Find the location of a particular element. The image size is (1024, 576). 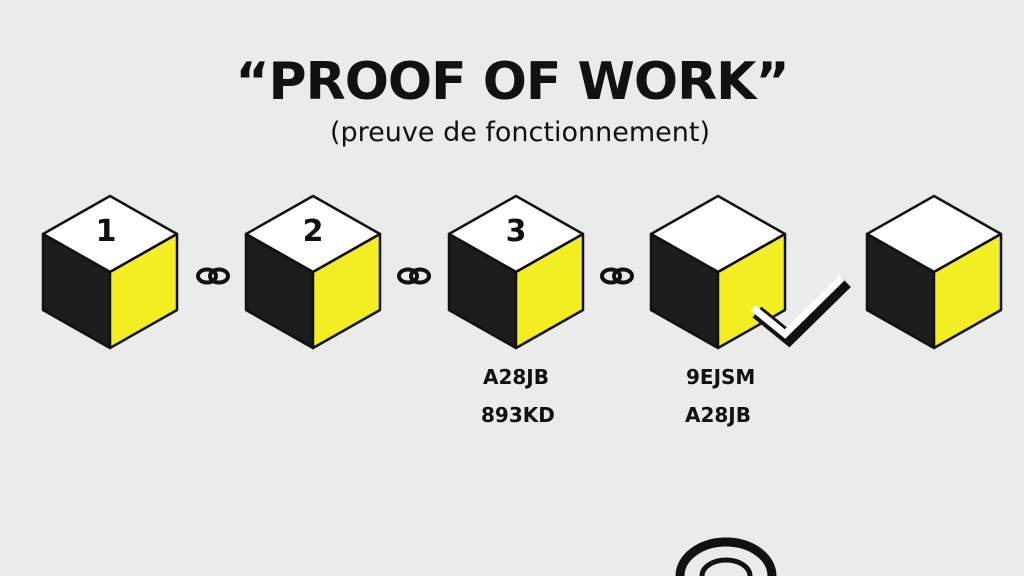

circle-icon is located at coordinates (726, 556).